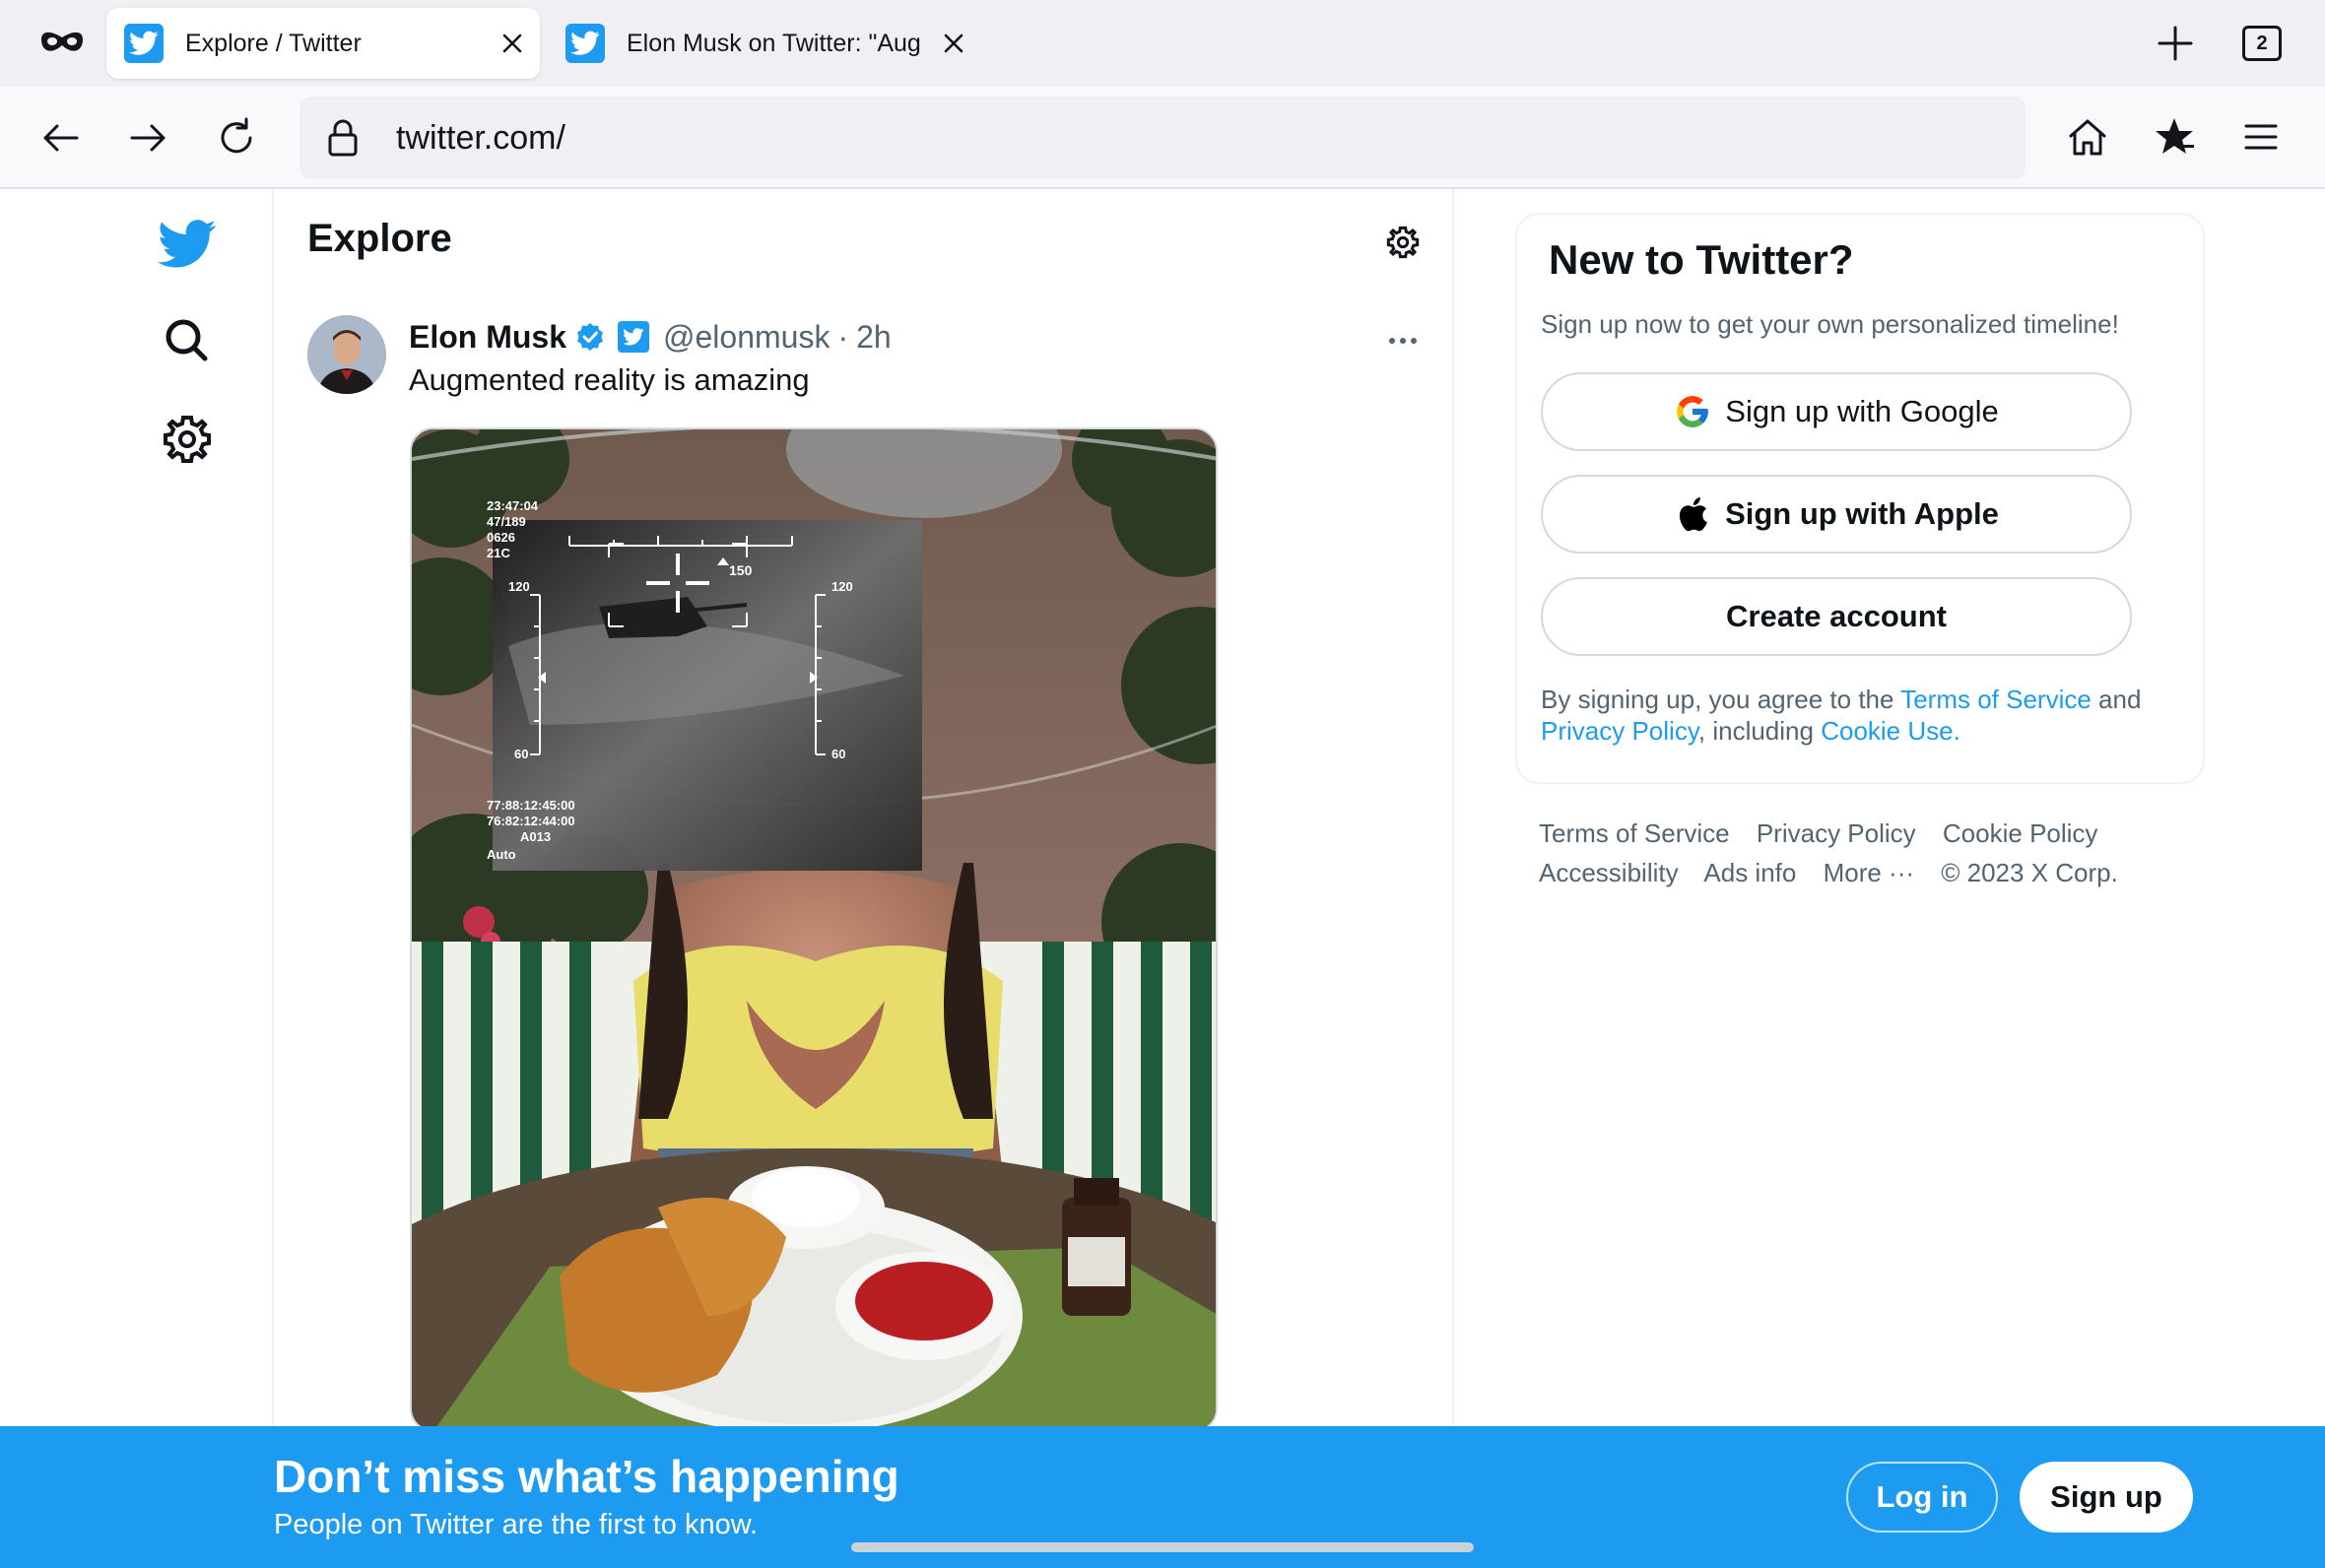 This screenshot has height=1568, width=2325. What do you see at coordinates (2021, 833) in the screenshot?
I see `footer-link-cookie: Cookie Policy` at bounding box center [2021, 833].